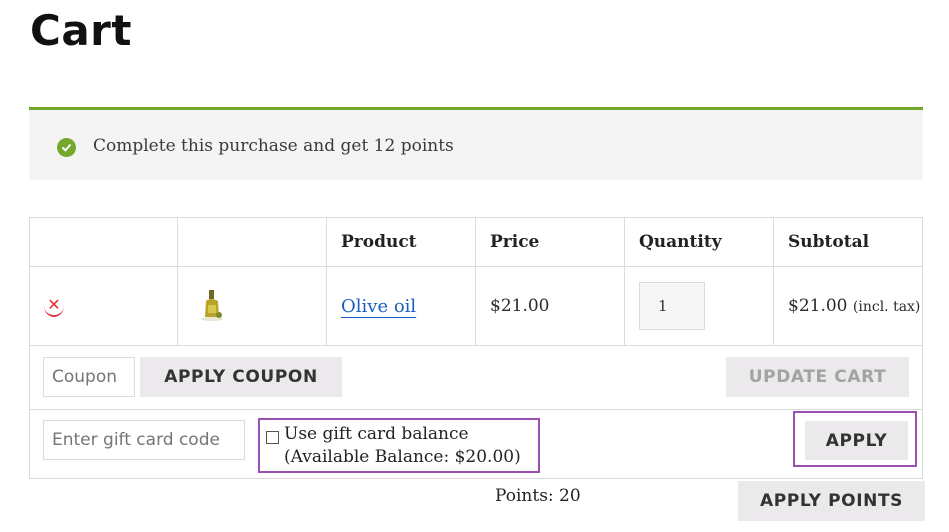 Image resolution: width=949 pixels, height=532 pixels. What do you see at coordinates (856, 440) in the screenshot?
I see `apply-gift-card-button: APPLY` at bounding box center [856, 440].